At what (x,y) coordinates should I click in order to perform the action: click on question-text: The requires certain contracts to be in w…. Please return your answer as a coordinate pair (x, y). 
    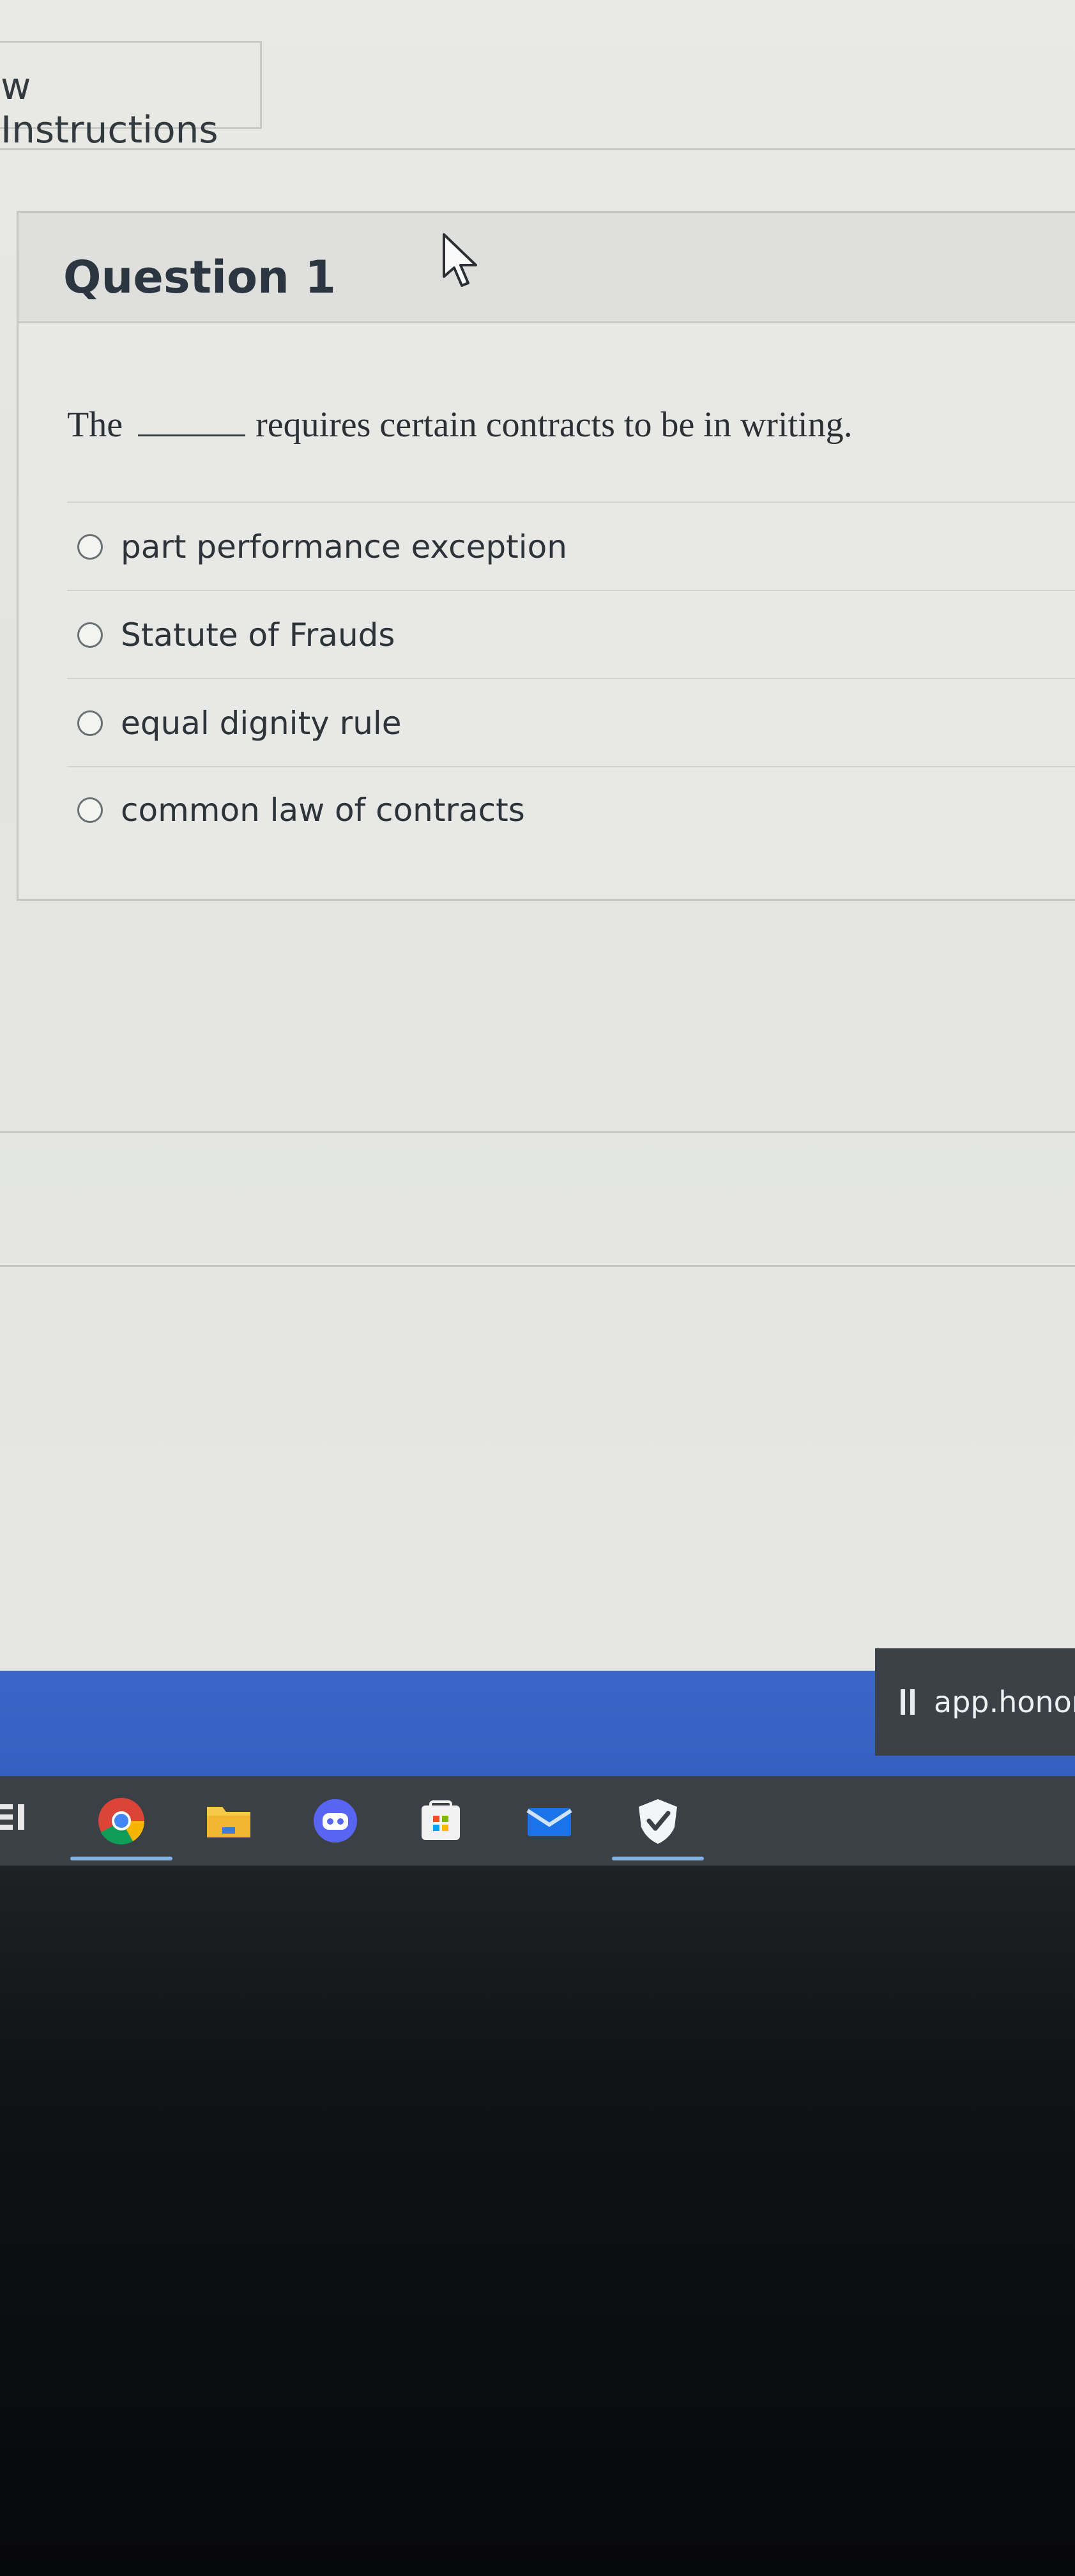
    Looking at the image, I should click on (460, 424).